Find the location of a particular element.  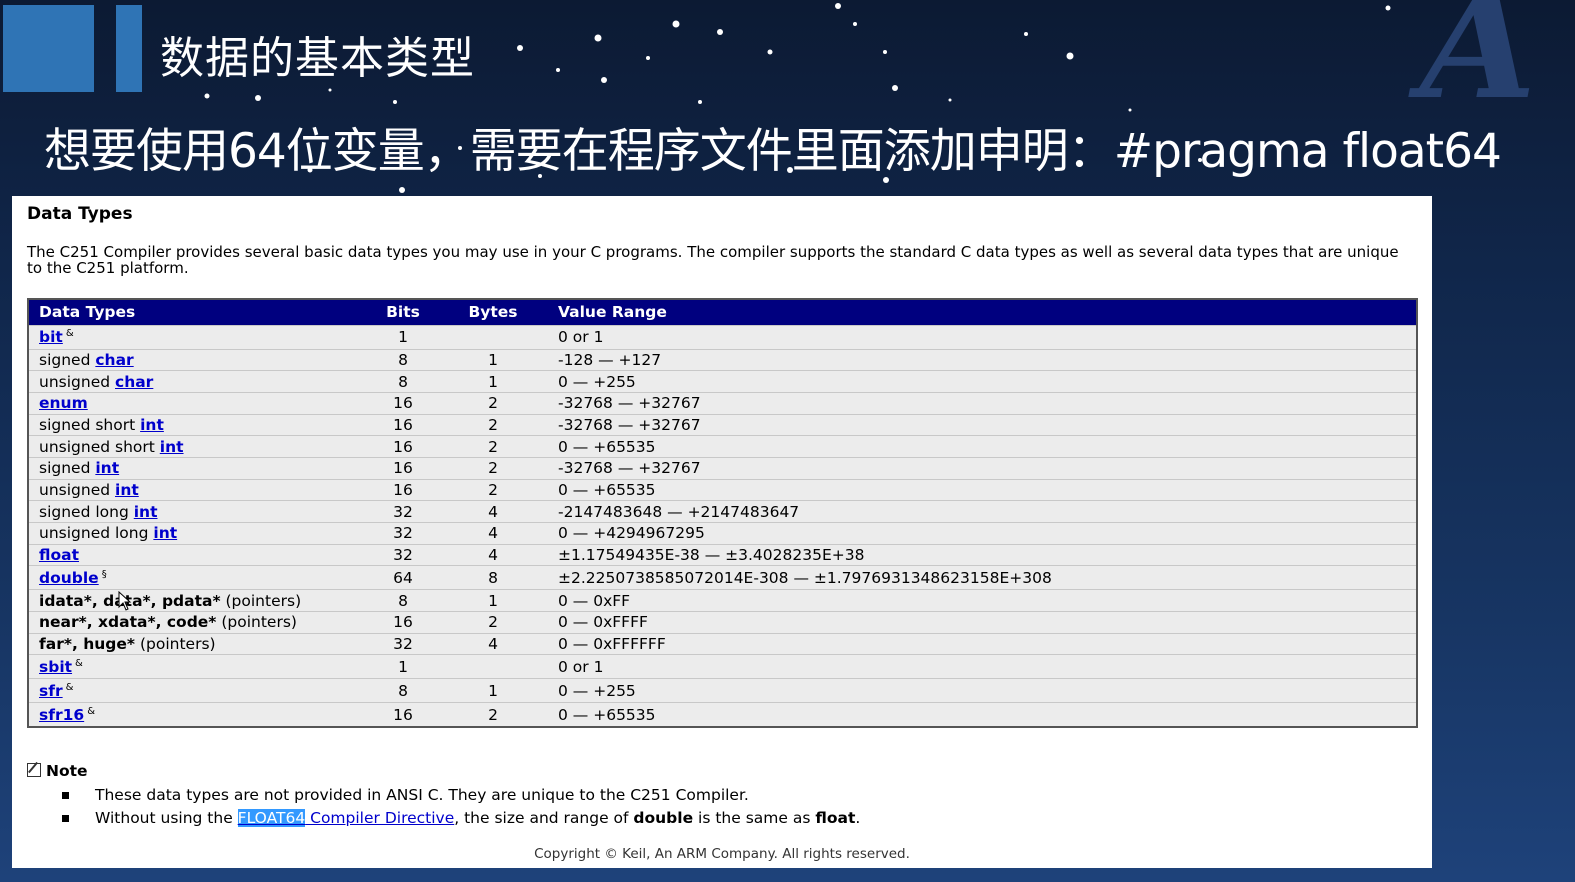

type-prefix: signed long is located at coordinates (86, 511).